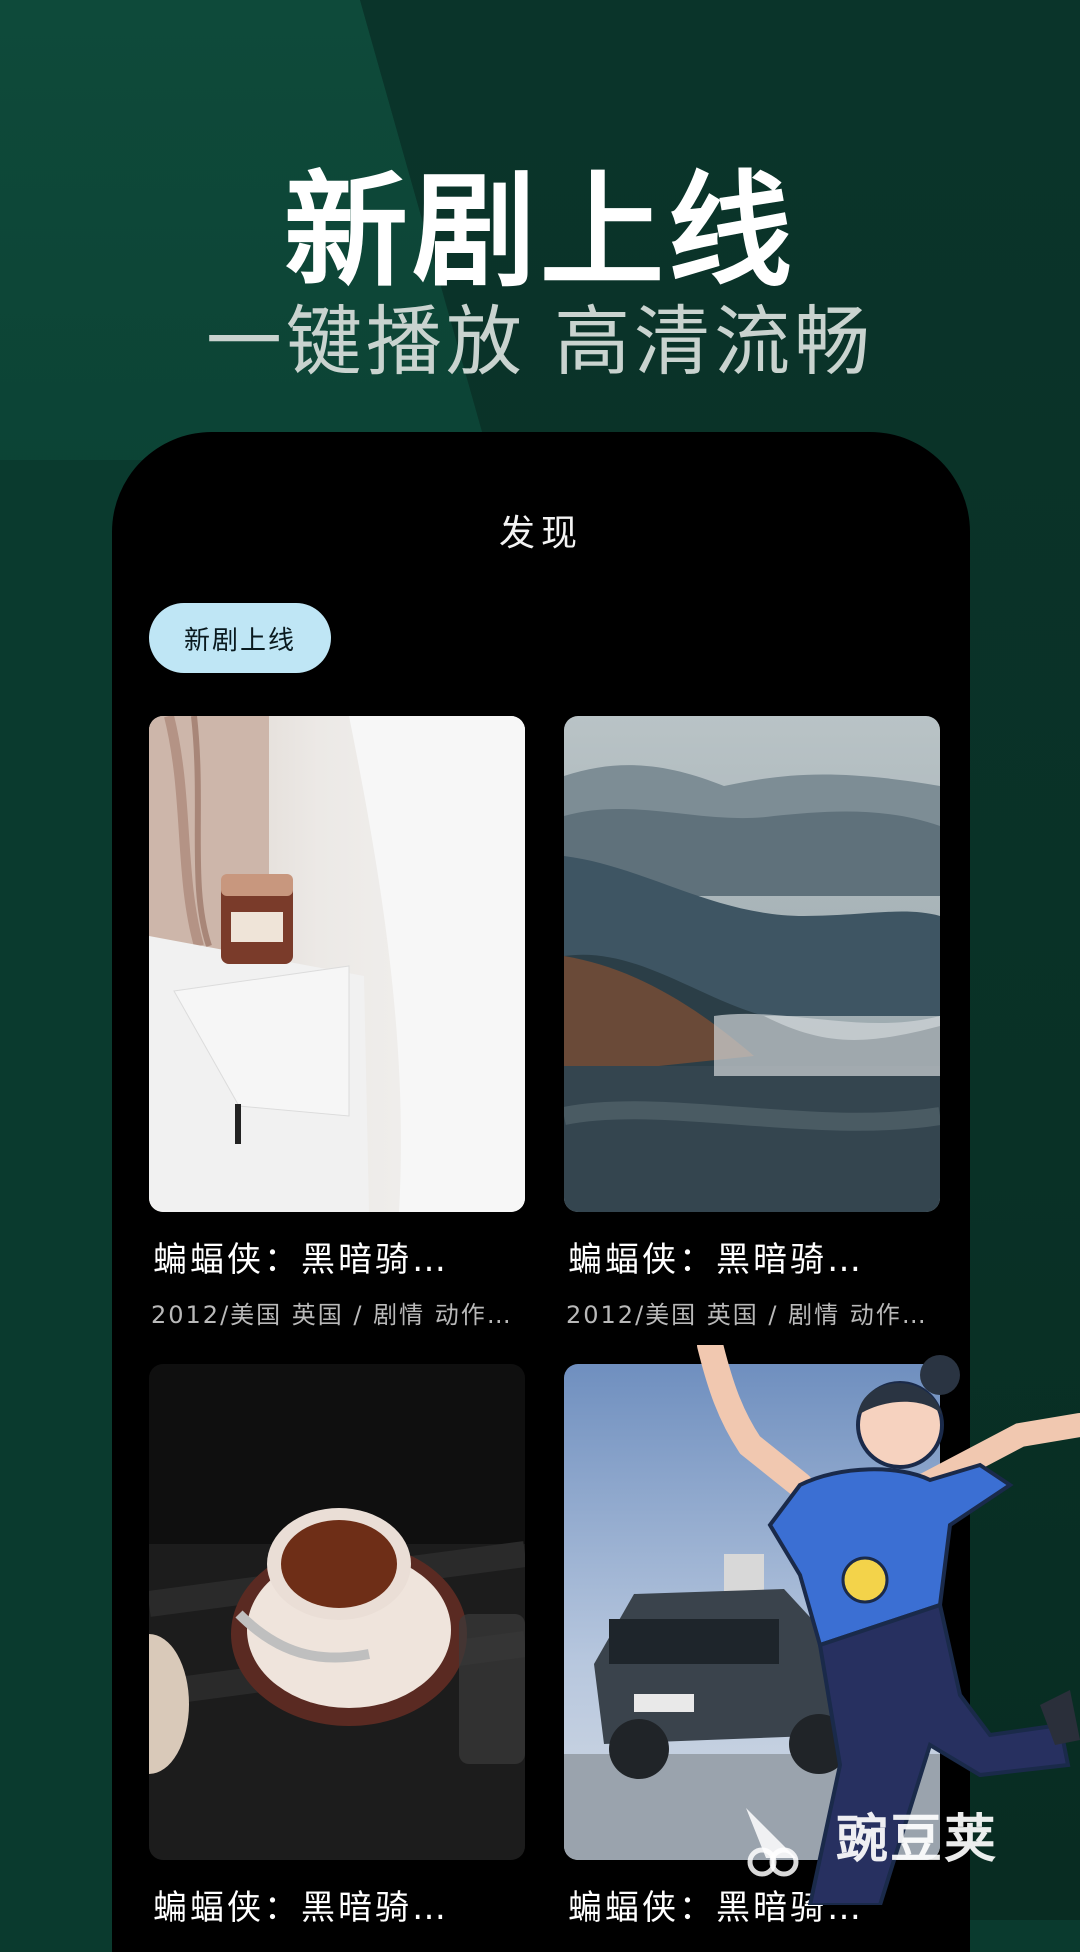 Image resolution: width=1080 pixels, height=1952 pixels. What do you see at coordinates (240, 638) in the screenshot?
I see `new-shows-tab-chip: 新剧上线` at bounding box center [240, 638].